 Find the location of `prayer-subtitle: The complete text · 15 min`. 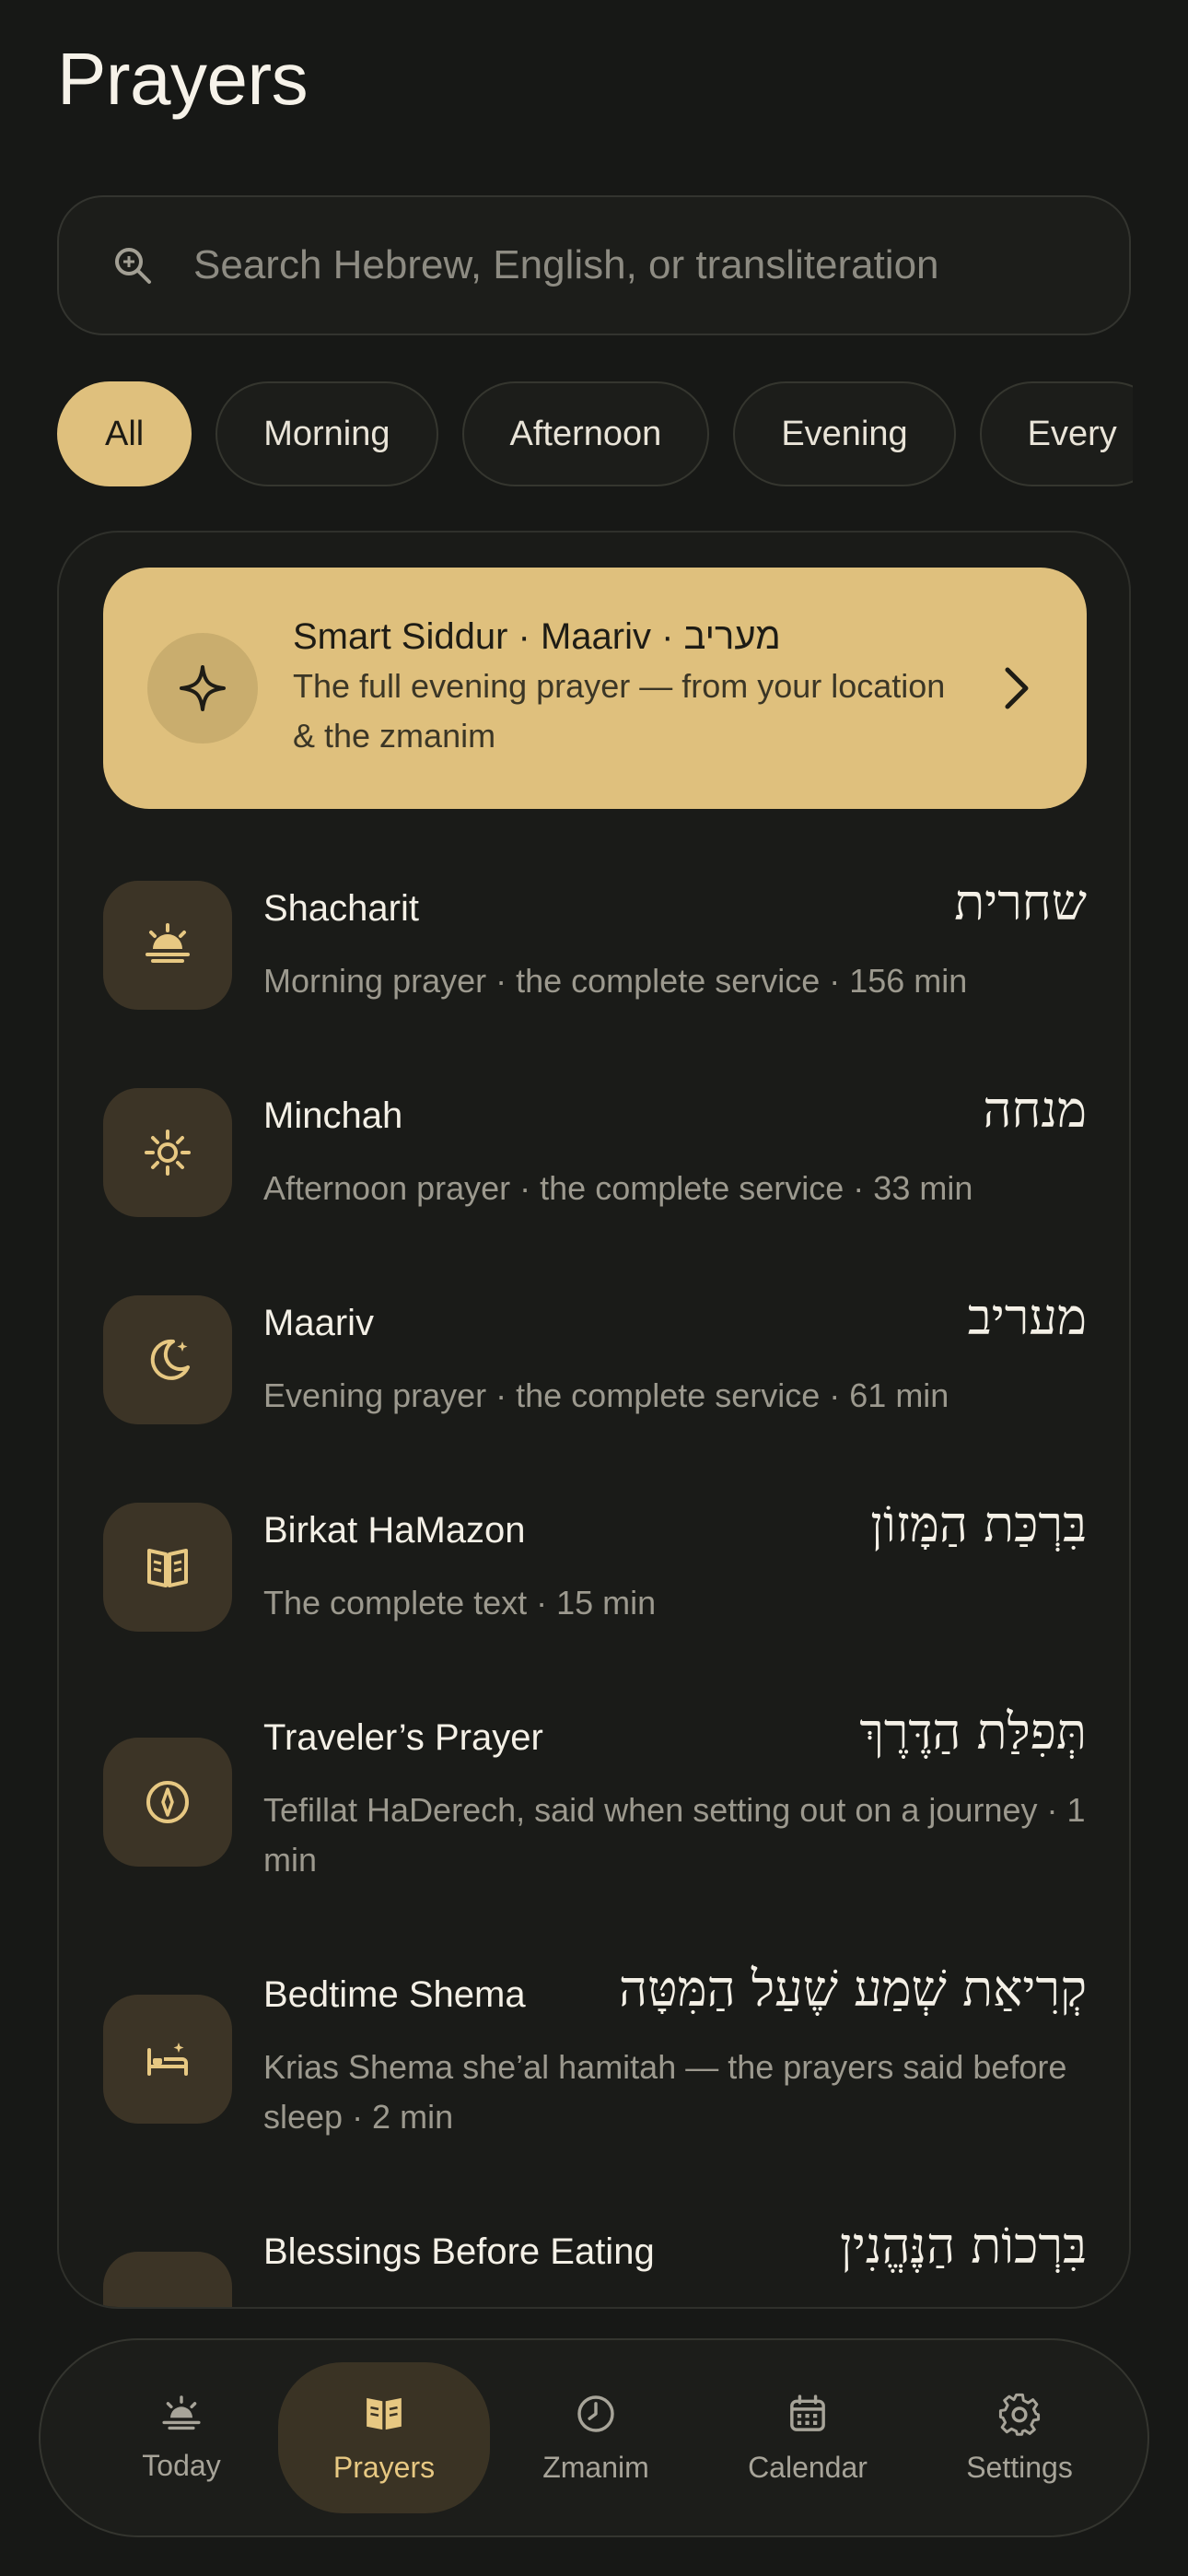

prayer-subtitle: The complete text · 15 min is located at coordinates (460, 1603).